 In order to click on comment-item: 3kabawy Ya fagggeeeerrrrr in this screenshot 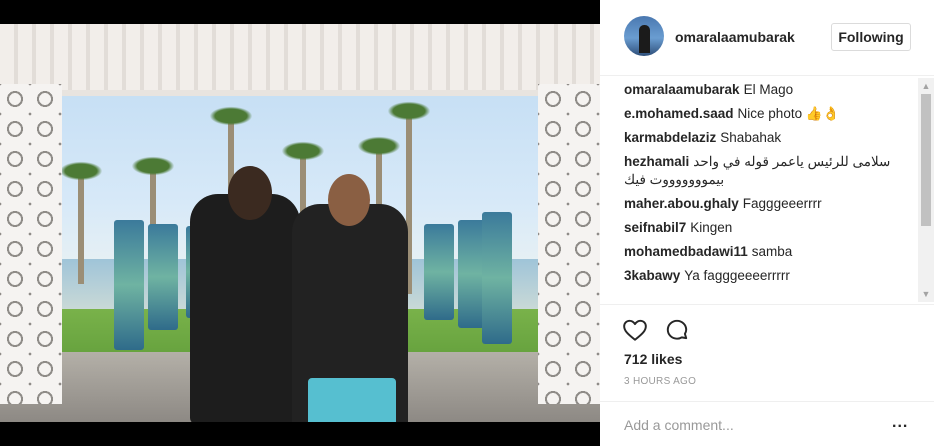, I will do `click(772, 276)`.